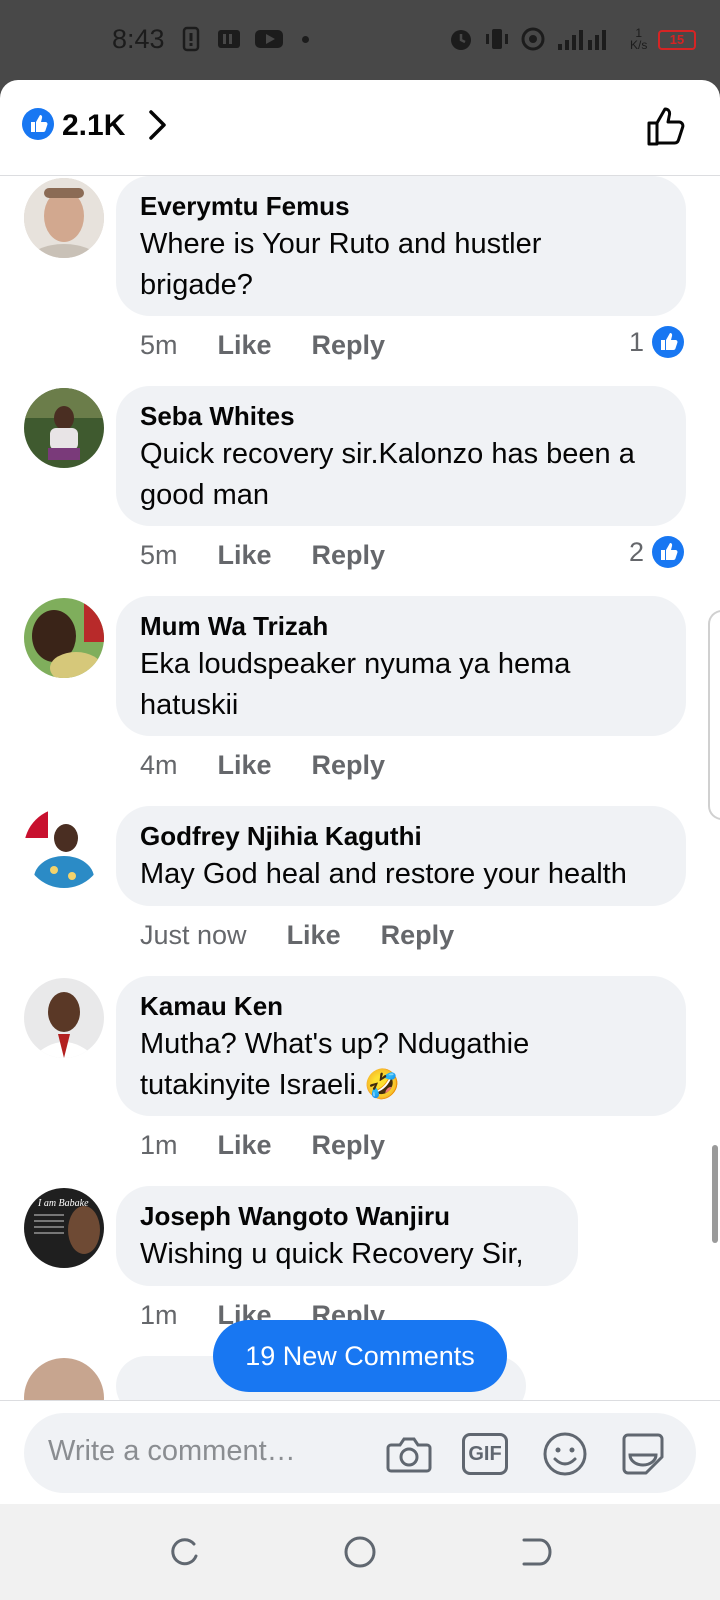  I want to click on speed-indicator: 1 K/s, so click(638, 39).